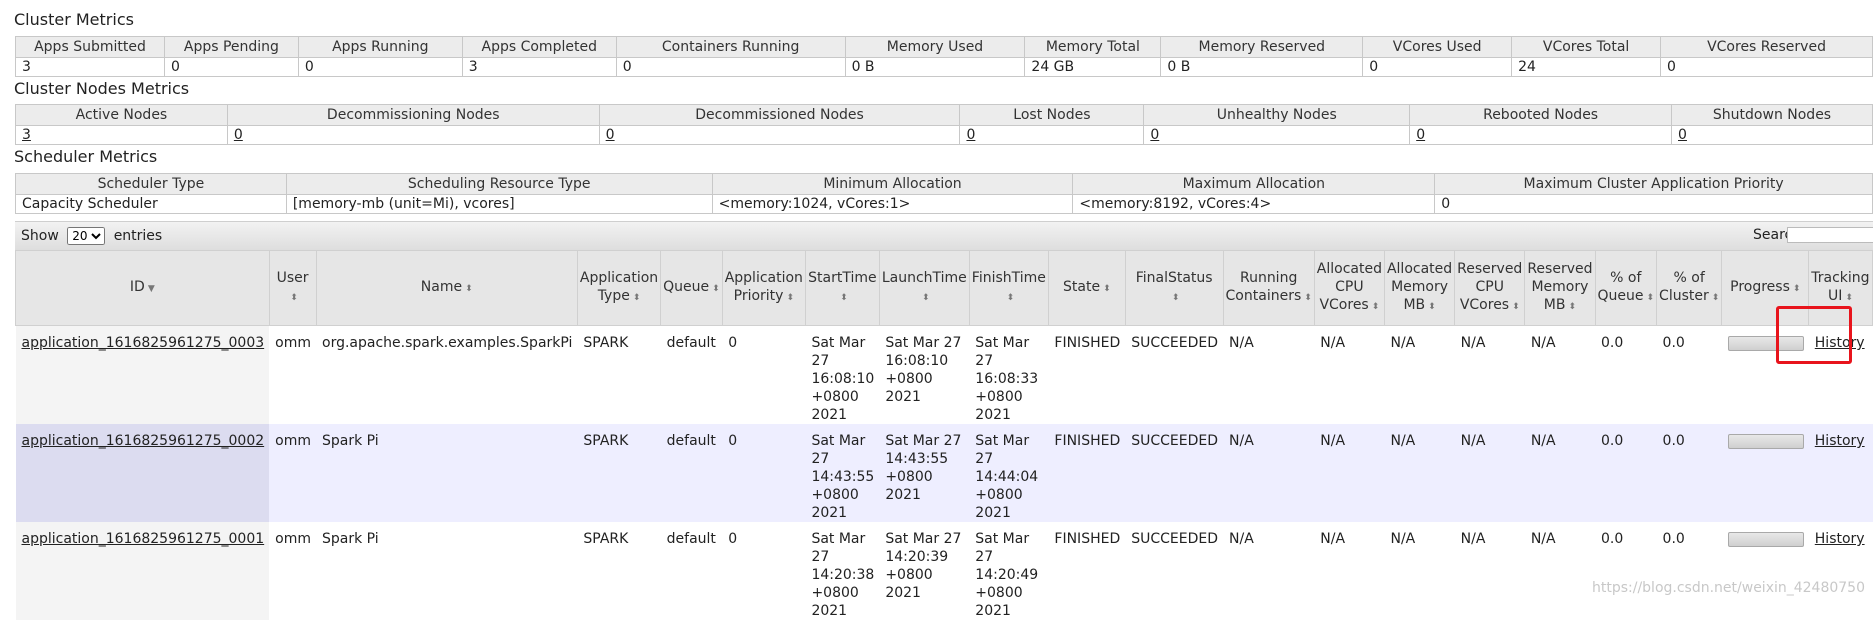 The width and height of the screenshot is (1873, 620). What do you see at coordinates (935, 67) in the screenshot?
I see `memory-used-value: 0 B` at bounding box center [935, 67].